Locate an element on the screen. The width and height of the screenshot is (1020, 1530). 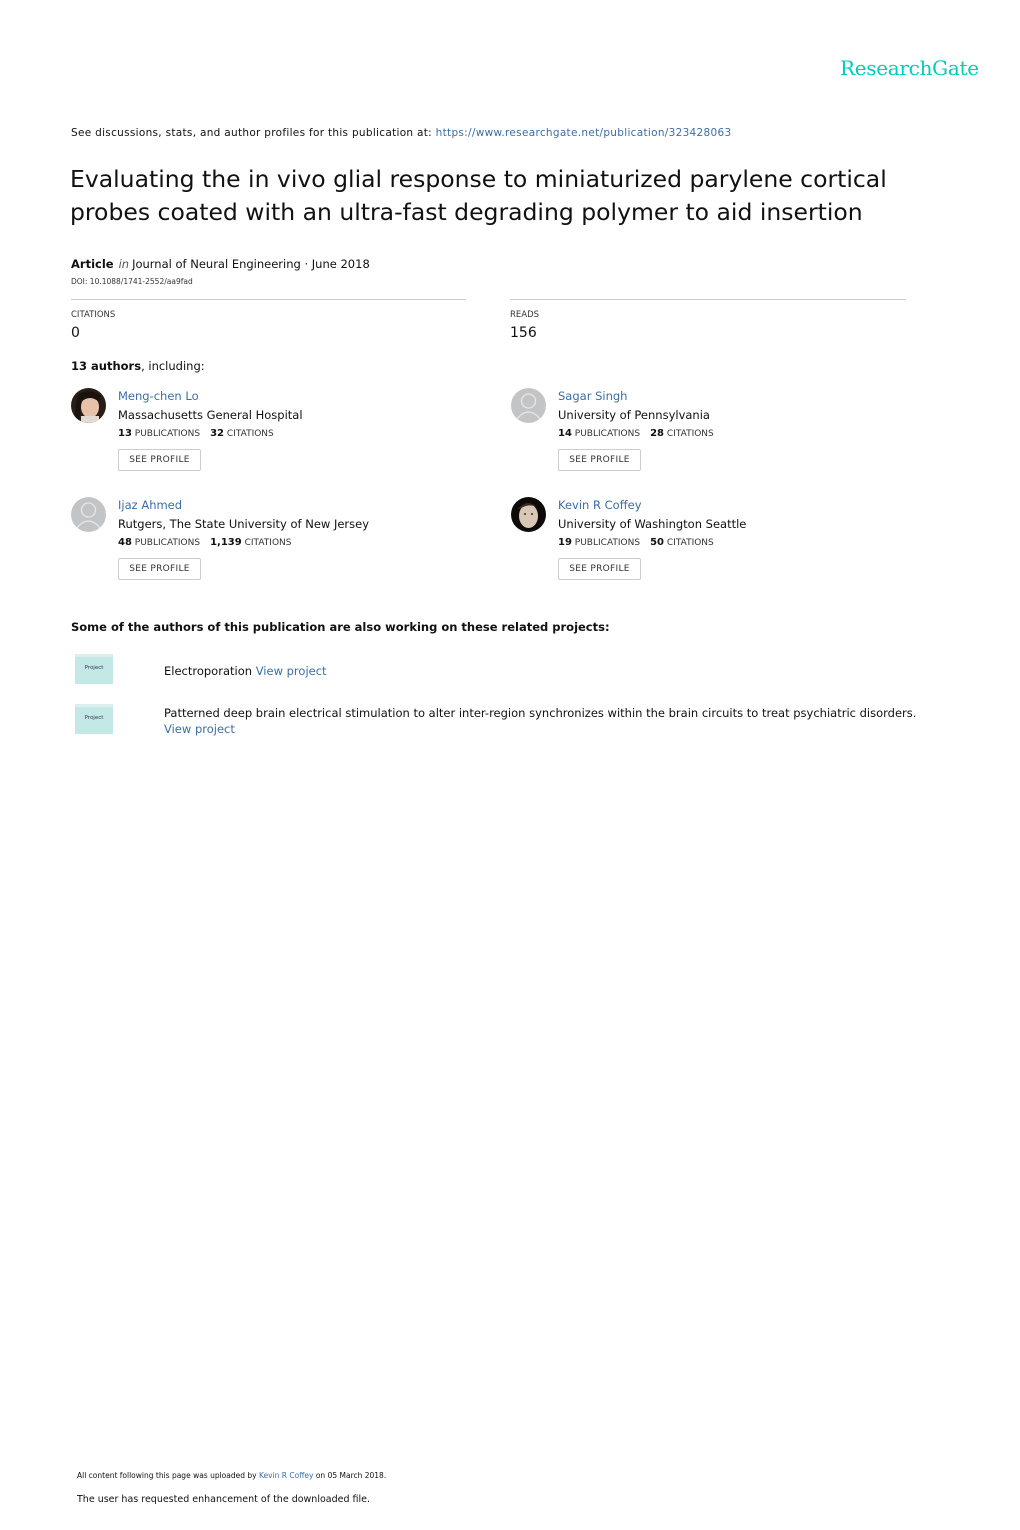
reads-value: 156 is located at coordinates (523, 333).